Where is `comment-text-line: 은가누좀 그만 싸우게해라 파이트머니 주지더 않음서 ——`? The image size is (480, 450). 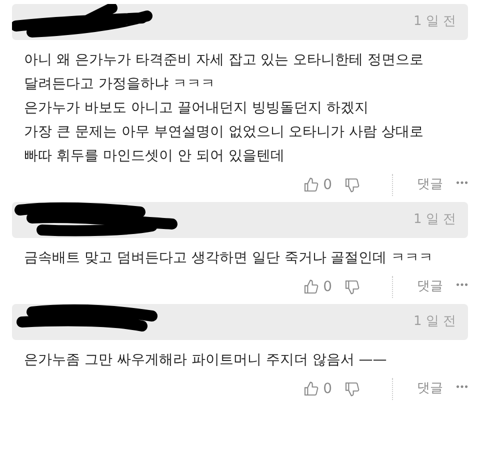 comment-text-line: 은가누좀 그만 싸우게해라 파이트머니 주지더 않음서 —— is located at coordinates (206, 360).